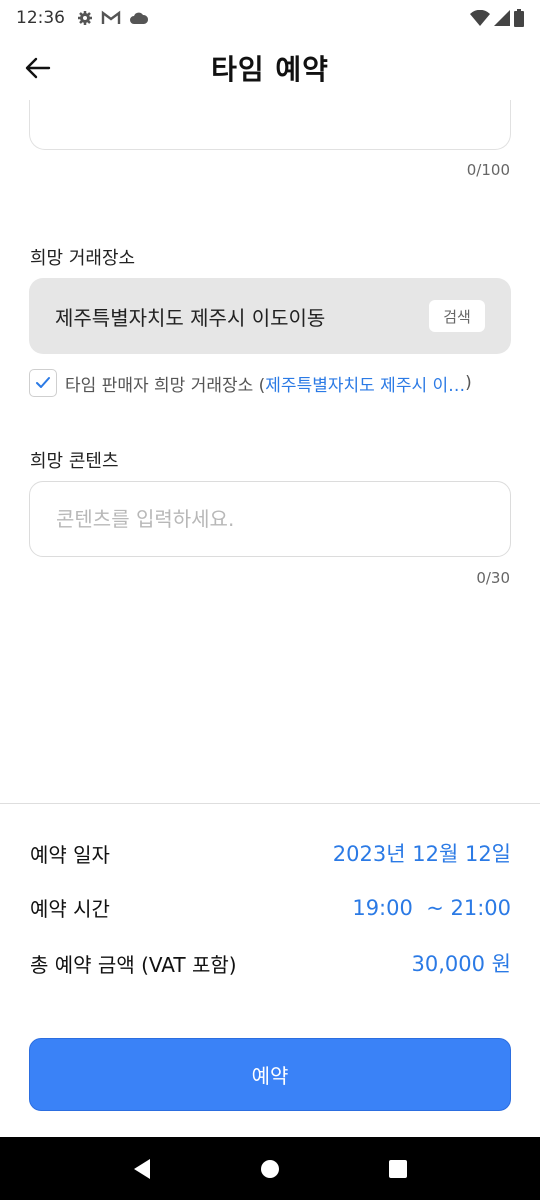 This screenshot has width=540, height=1200. I want to click on gmail-icon, so click(111, 17).